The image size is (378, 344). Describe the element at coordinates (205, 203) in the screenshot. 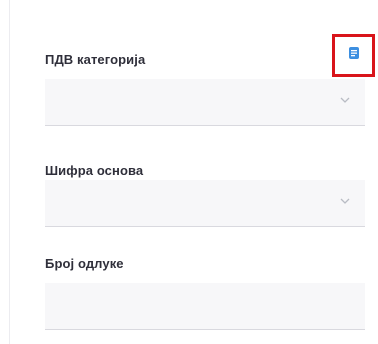

I see `basis-code-select` at that location.